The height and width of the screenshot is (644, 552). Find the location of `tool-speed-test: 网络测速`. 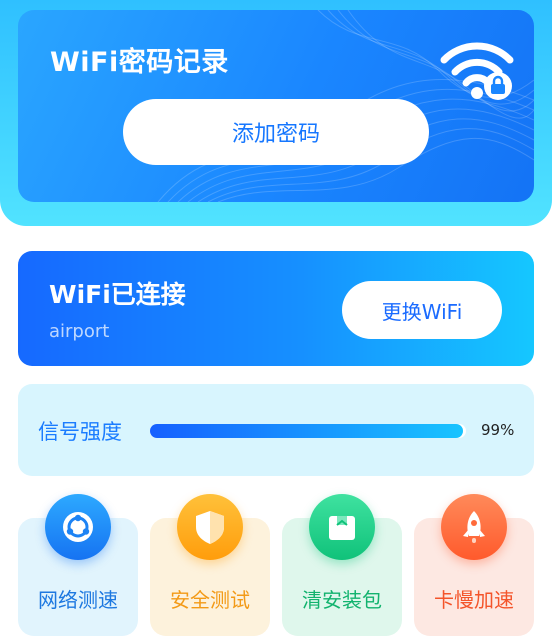

tool-speed-test: 网络测速 is located at coordinates (78, 565).